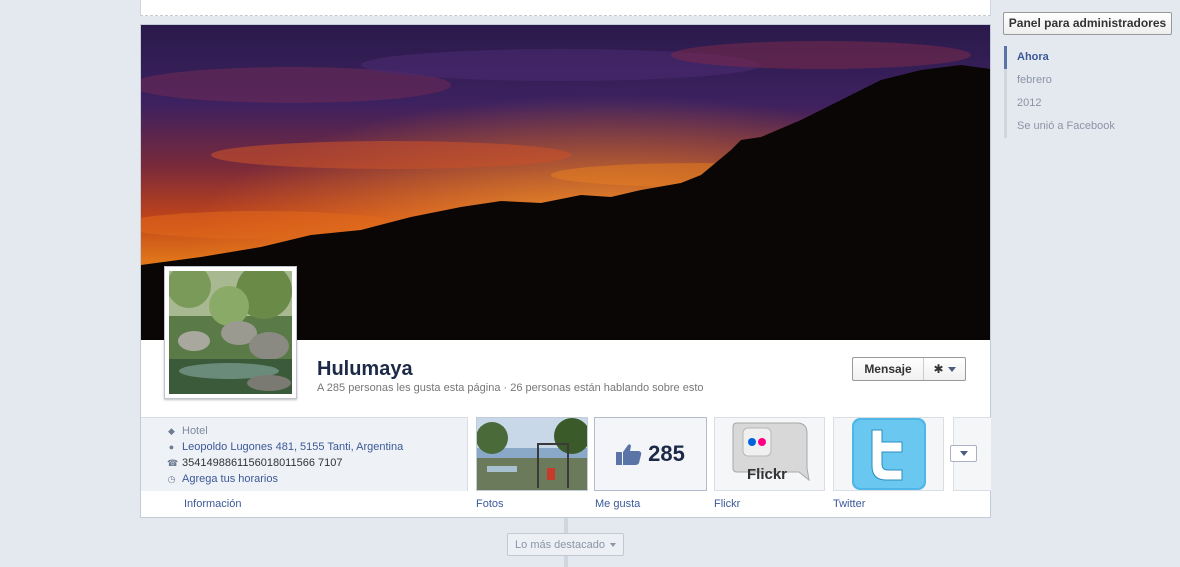 This screenshot has width=1180, height=567. Describe the element at coordinates (533, 454) in the screenshot. I see `photos-tile` at that location.